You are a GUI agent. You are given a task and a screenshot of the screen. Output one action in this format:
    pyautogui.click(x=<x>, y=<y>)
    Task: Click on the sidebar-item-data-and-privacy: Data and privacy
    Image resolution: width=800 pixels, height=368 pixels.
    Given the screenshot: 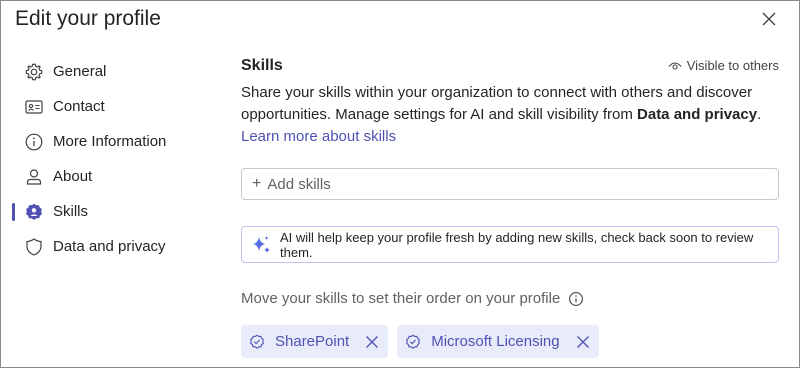 What is the action you would take?
    pyautogui.click(x=111, y=246)
    